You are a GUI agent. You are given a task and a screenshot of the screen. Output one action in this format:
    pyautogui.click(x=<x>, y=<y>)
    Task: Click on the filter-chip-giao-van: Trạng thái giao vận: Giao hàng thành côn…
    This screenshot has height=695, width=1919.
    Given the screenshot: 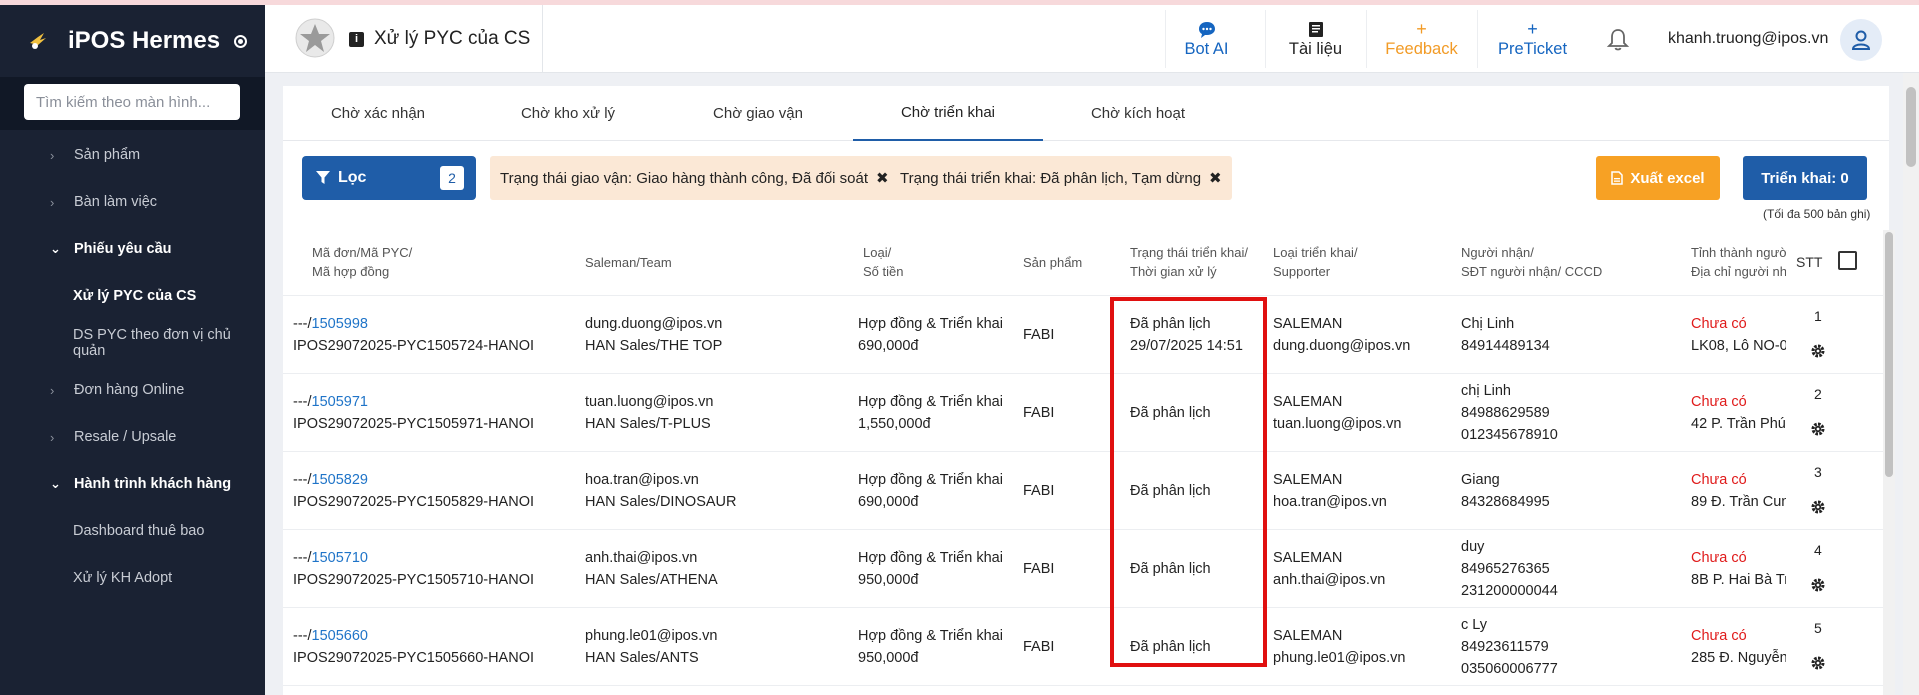 What is the action you would take?
    pyautogui.click(x=694, y=178)
    